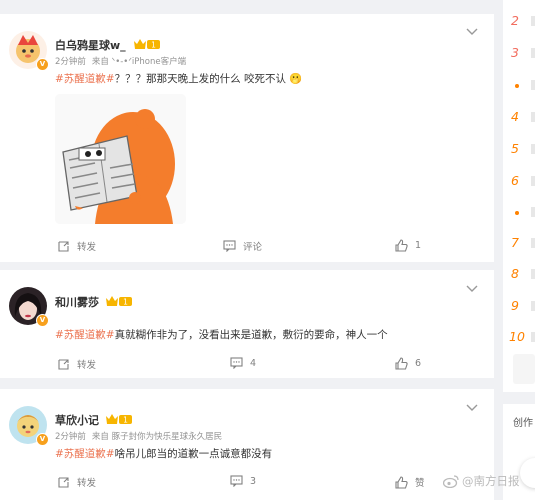 This screenshot has width=535, height=500. I want to click on rank-number: 7, so click(515, 242).